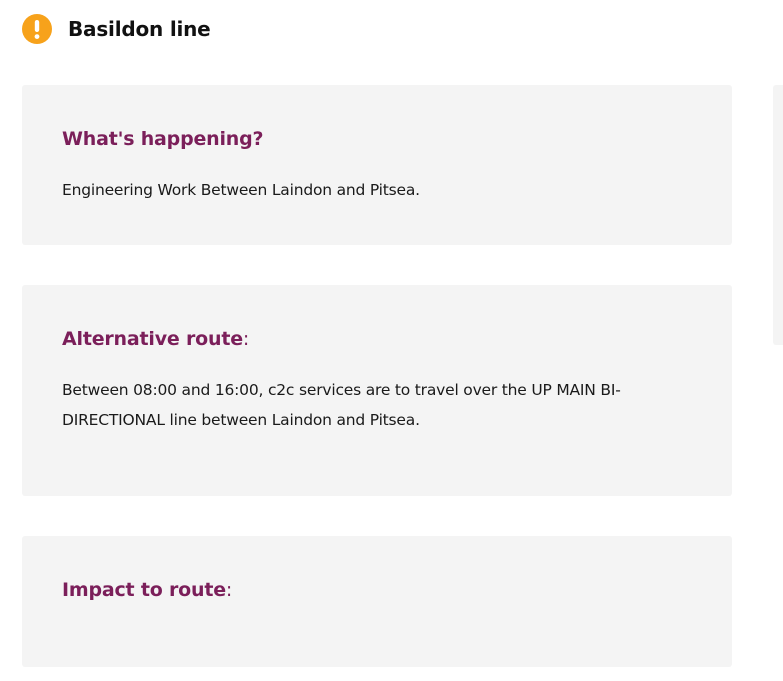 The image size is (783, 681). Describe the element at coordinates (778, 215) in the screenshot. I see `side-panel-edge` at that location.